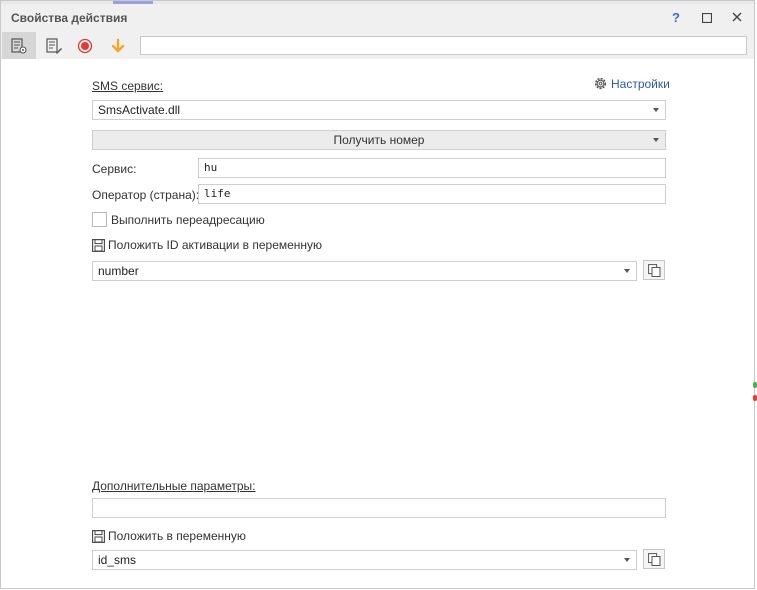 This screenshot has width=757, height=590. Describe the element at coordinates (99, 219) in the screenshot. I see `redirect-checkbox` at that location.